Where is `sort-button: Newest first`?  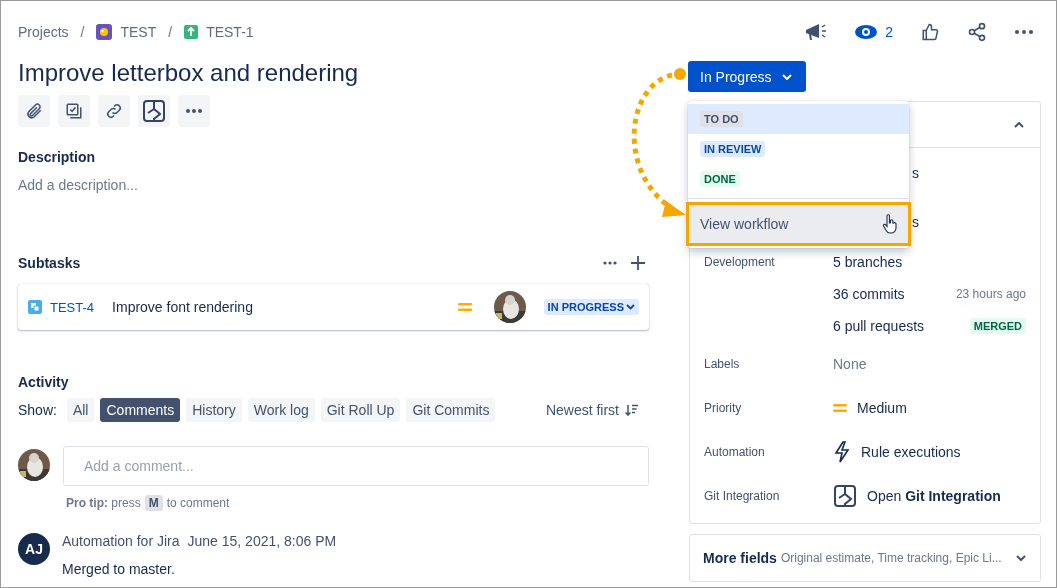 sort-button: Newest first is located at coordinates (597, 410).